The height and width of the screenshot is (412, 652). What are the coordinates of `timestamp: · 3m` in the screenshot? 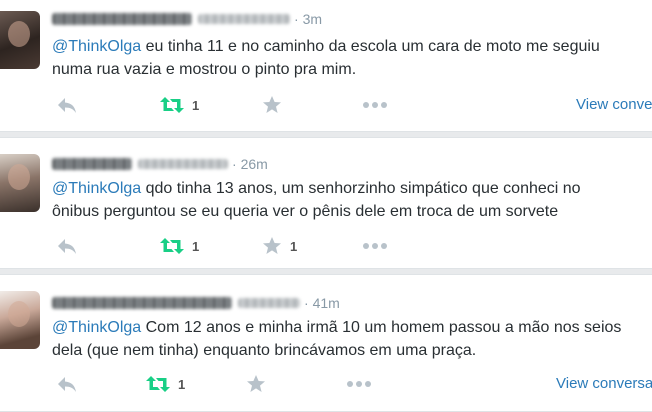 It's located at (308, 19).